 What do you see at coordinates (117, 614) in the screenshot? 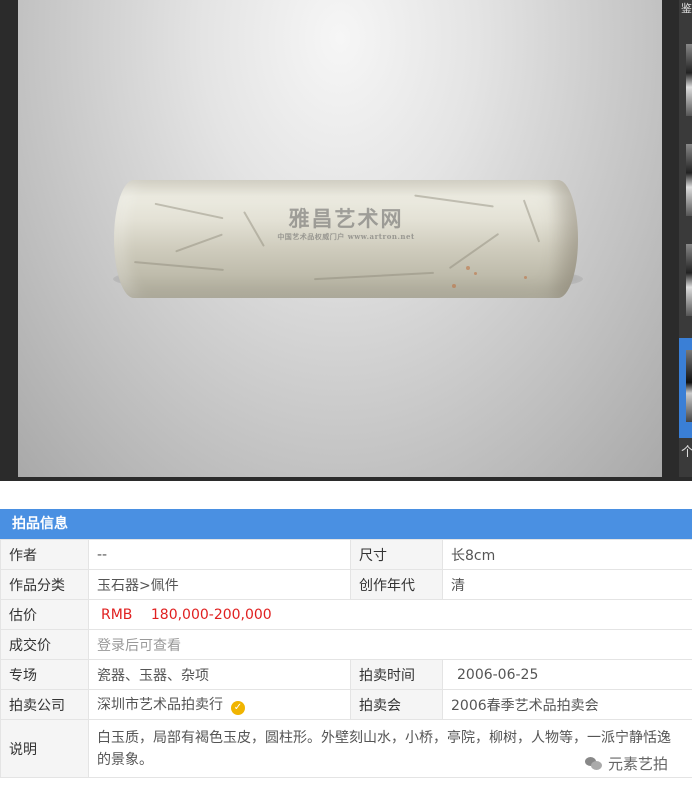
I see `estimate-currency: RMB` at bounding box center [117, 614].